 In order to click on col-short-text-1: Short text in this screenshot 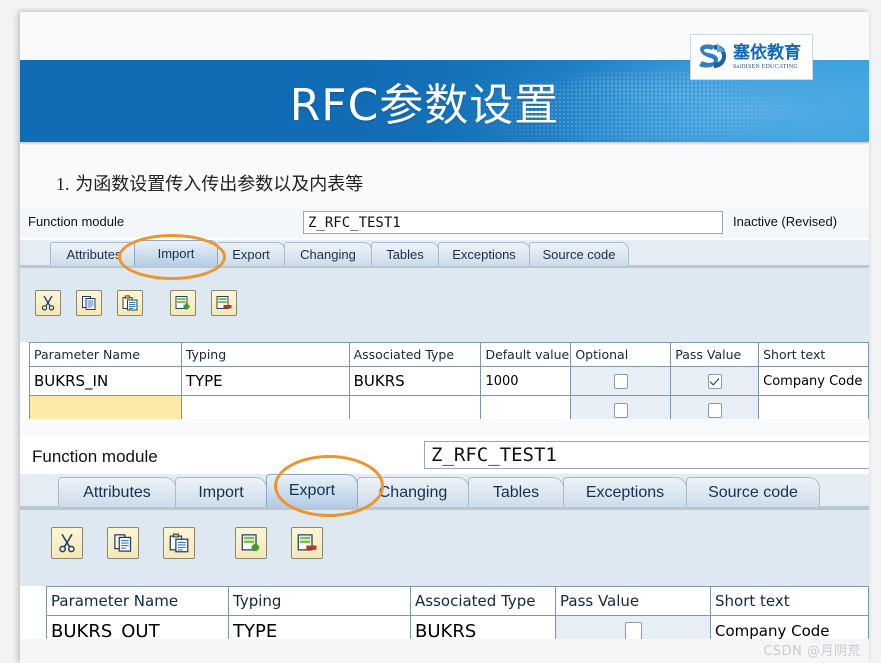, I will do `click(814, 355)`.